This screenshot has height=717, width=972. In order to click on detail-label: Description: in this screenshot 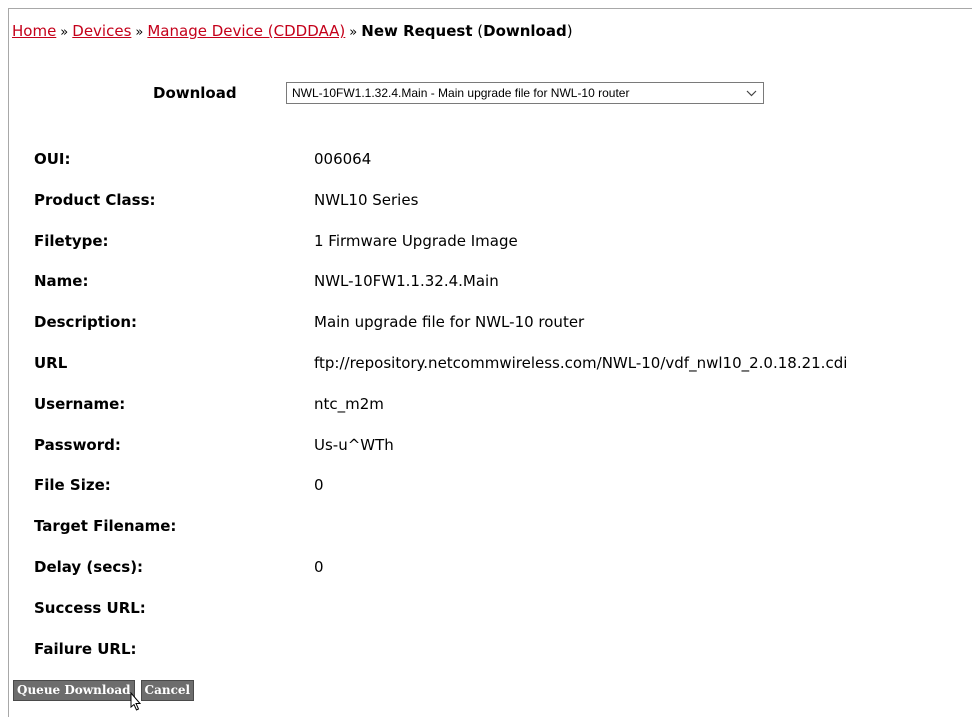, I will do `click(86, 322)`.